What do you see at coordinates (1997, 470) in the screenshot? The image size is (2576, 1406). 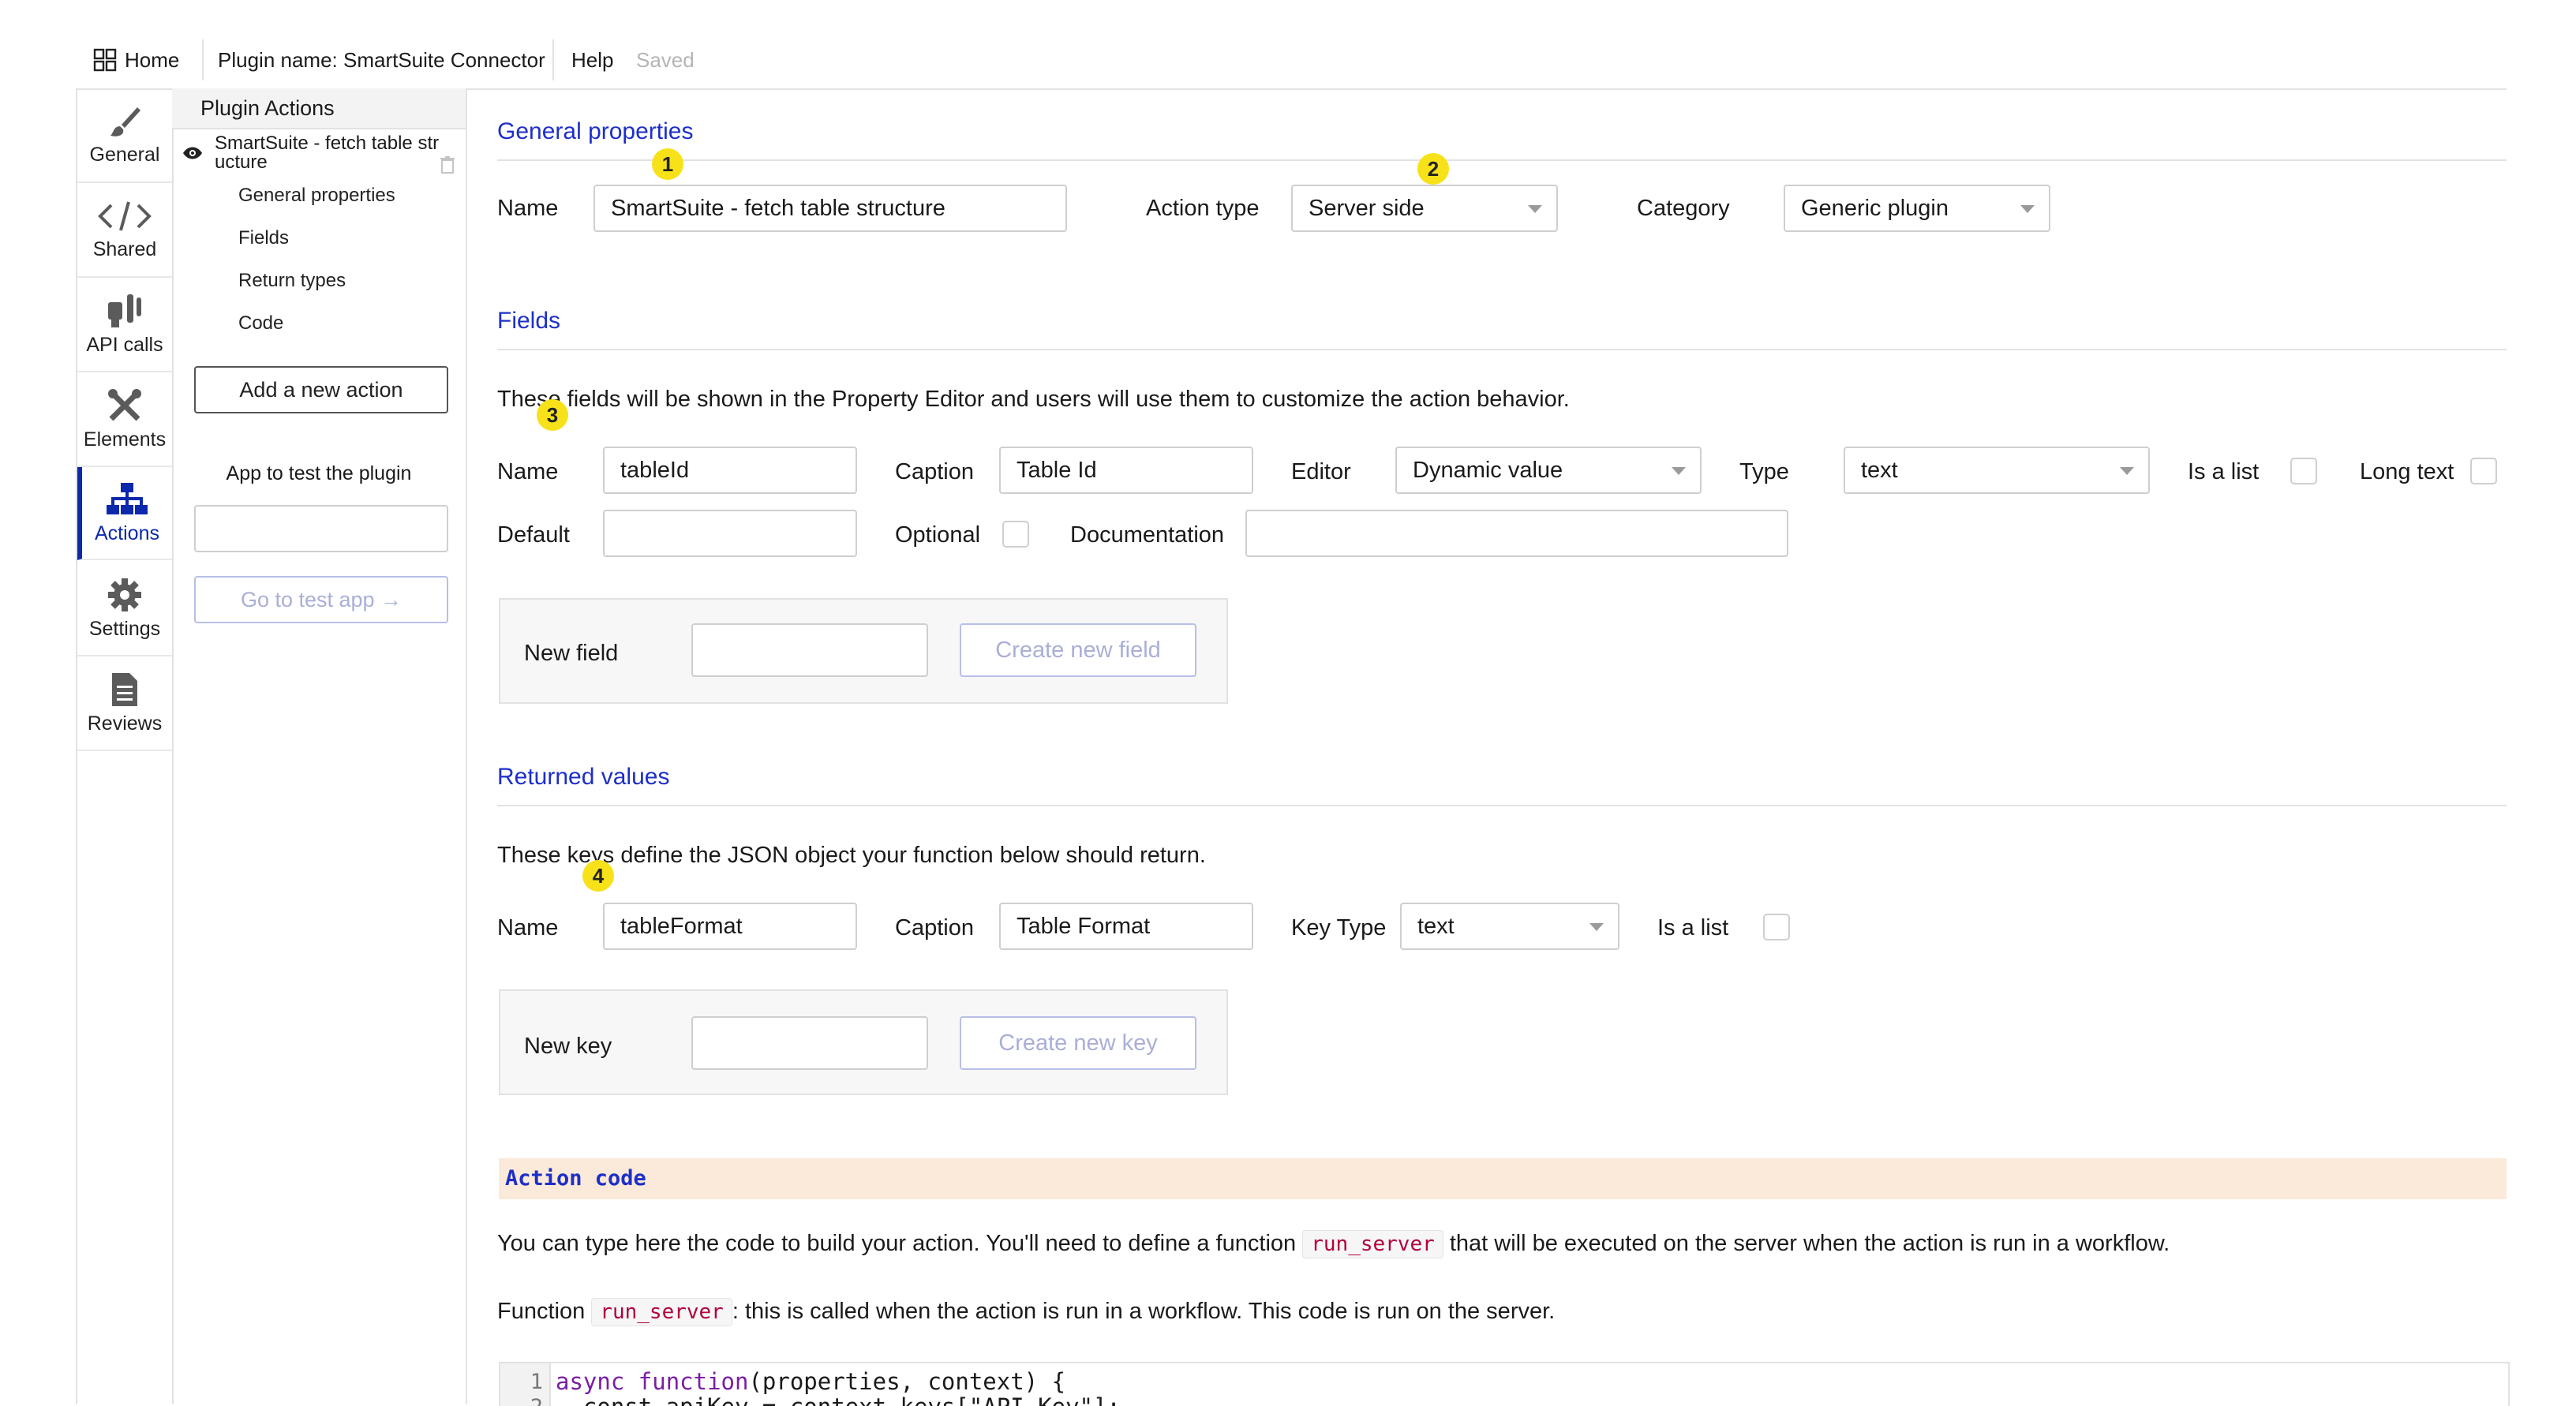 I see `field-type-select: text` at bounding box center [1997, 470].